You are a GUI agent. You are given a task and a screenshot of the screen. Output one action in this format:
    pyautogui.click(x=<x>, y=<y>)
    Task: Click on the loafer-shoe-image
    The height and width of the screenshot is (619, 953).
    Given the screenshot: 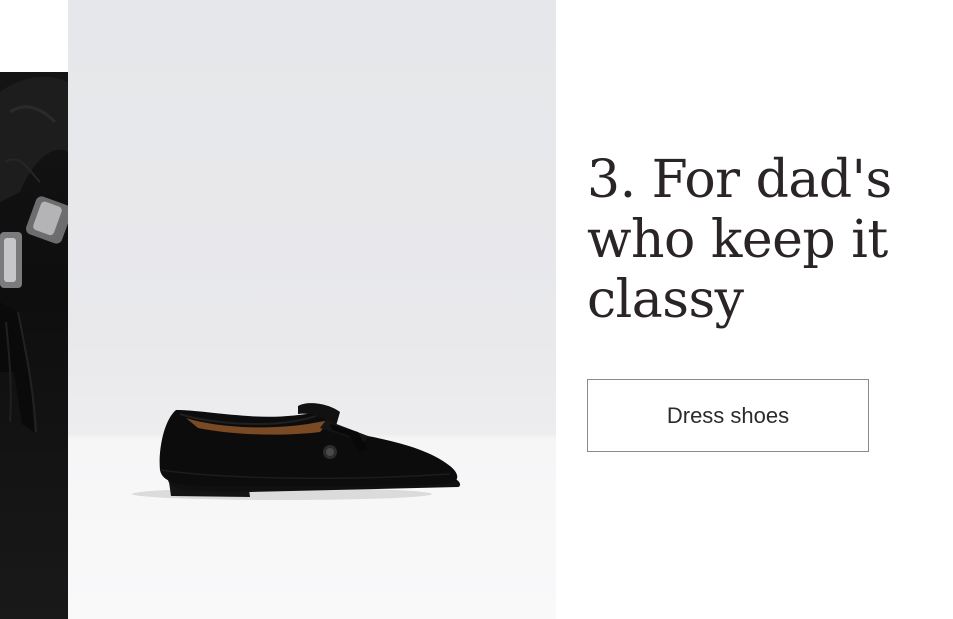 What is the action you would take?
    pyautogui.click(x=296, y=451)
    